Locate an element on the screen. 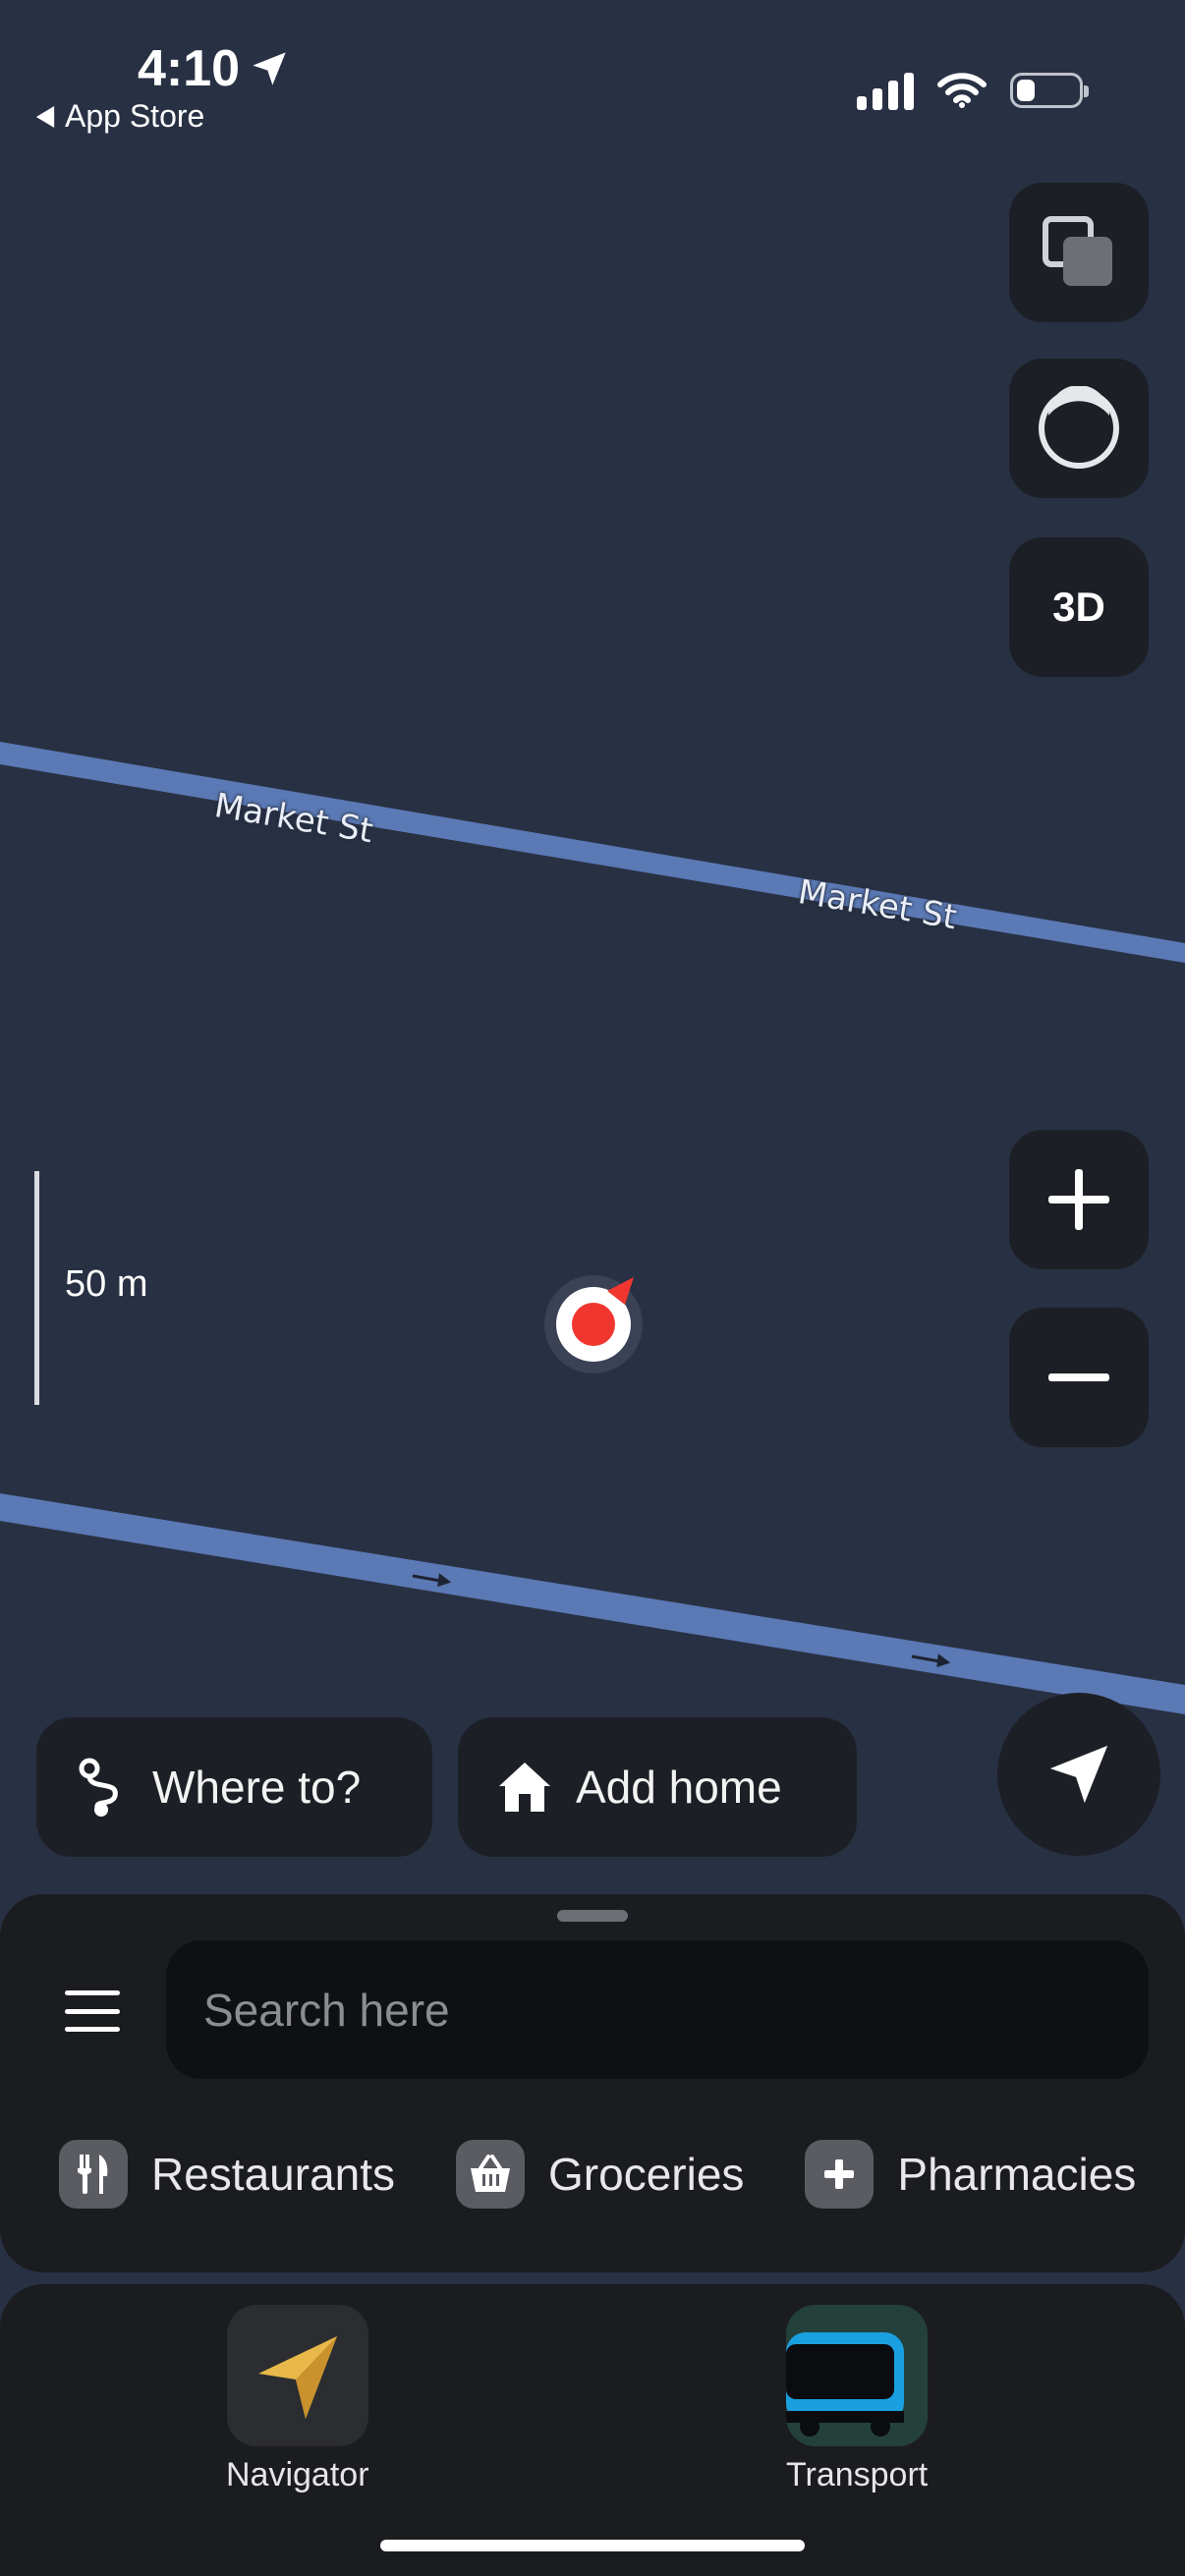 Image resolution: width=1185 pixels, height=2576 pixels. location-arrow-icon is located at coordinates (269, 68).